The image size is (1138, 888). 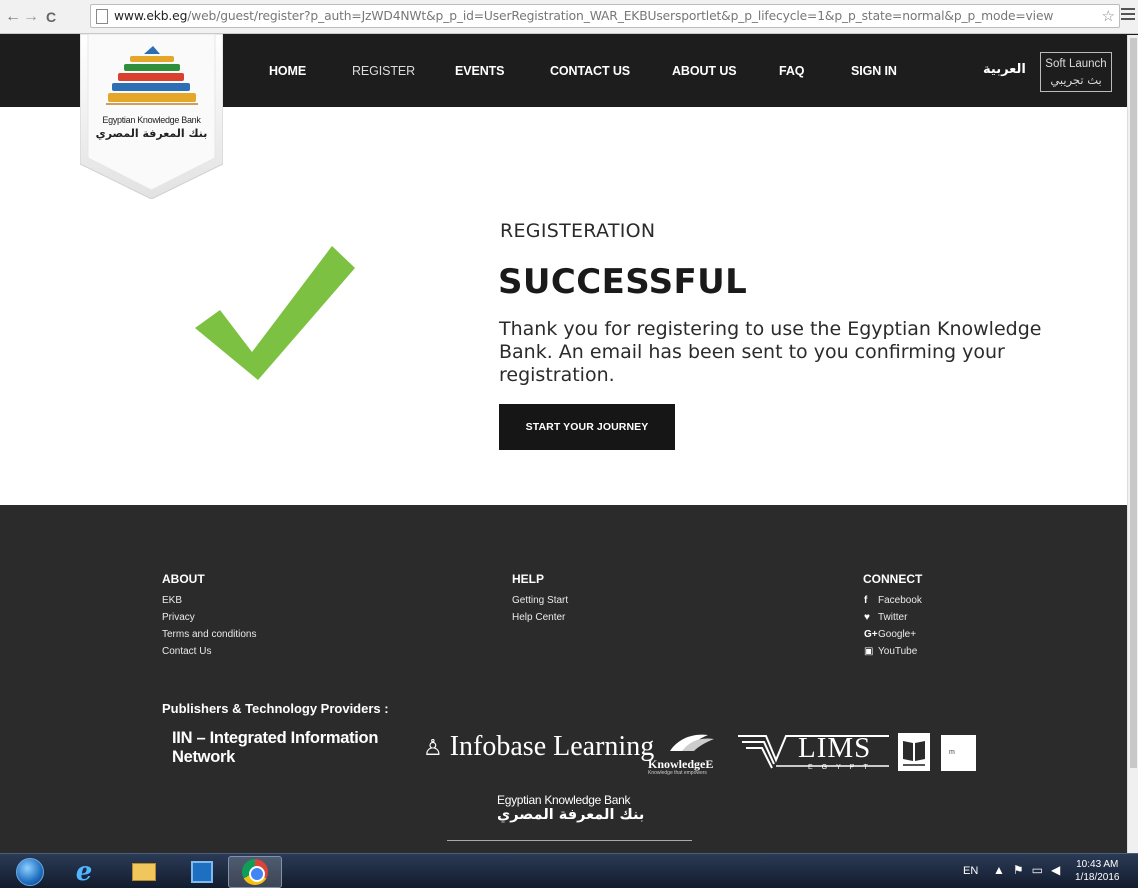 I want to click on start-button, so click(x=30, y=872).